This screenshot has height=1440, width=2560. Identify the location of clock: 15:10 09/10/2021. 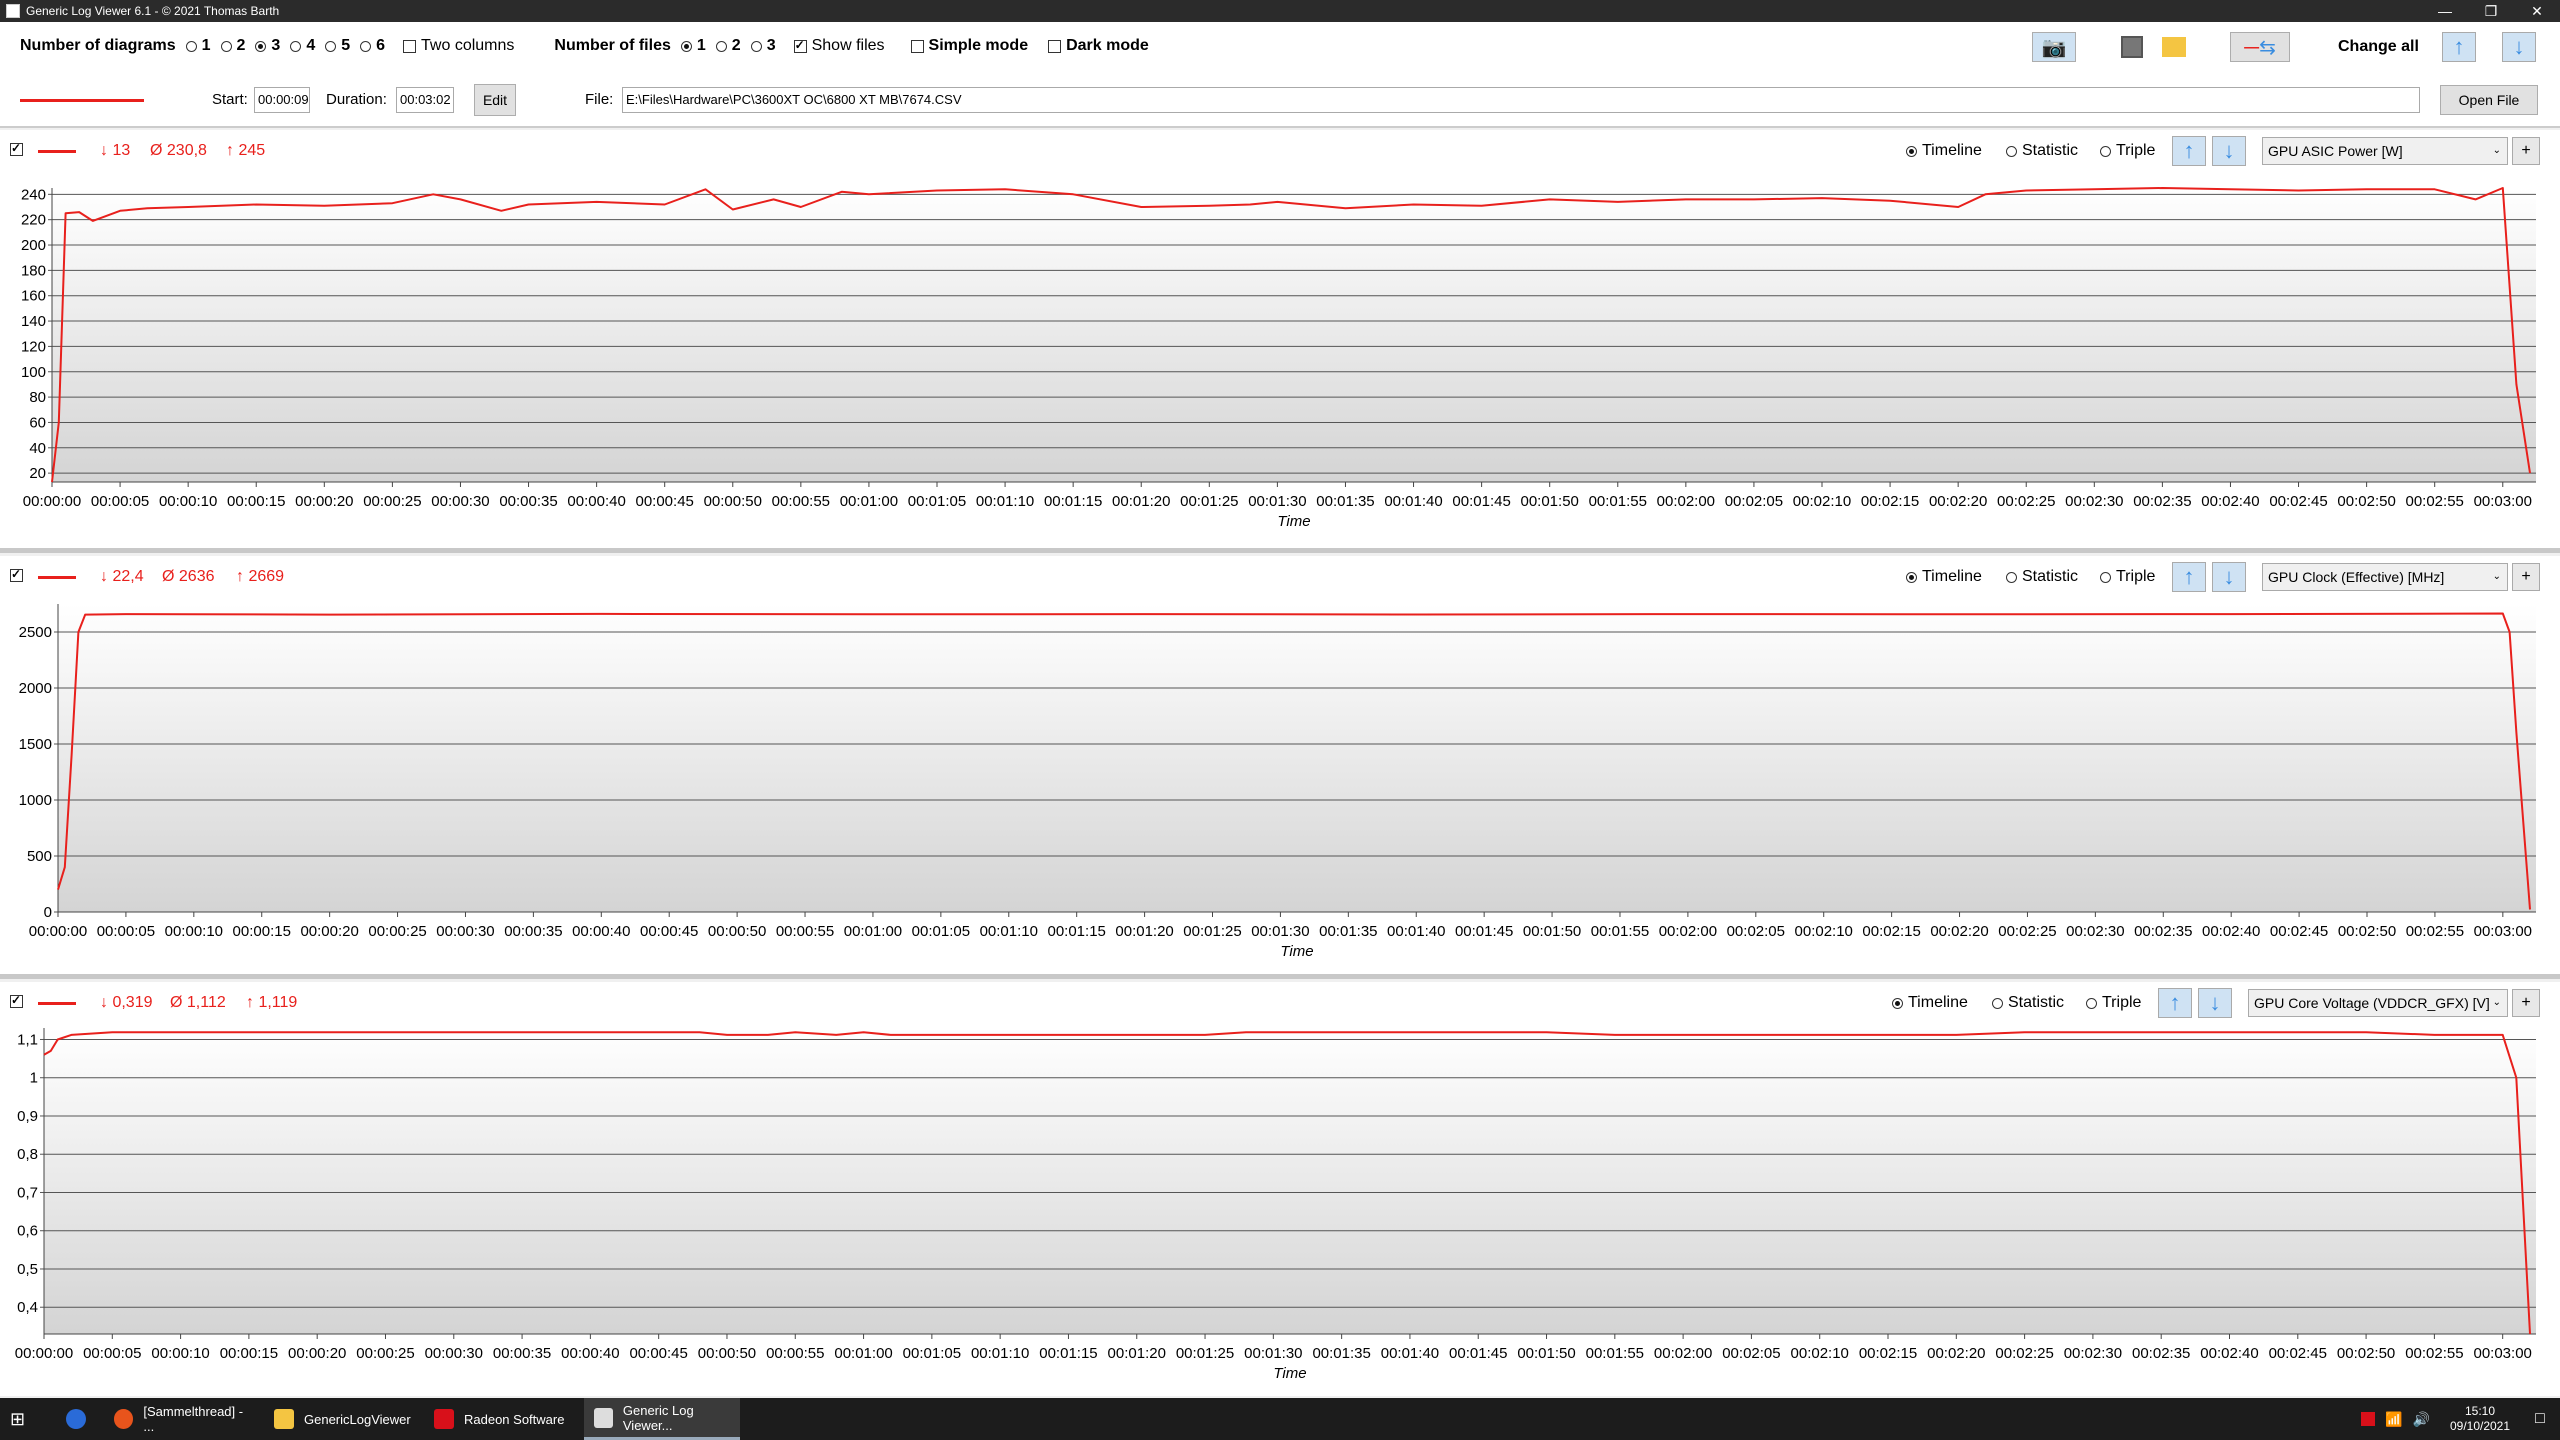
(2480, 1419).